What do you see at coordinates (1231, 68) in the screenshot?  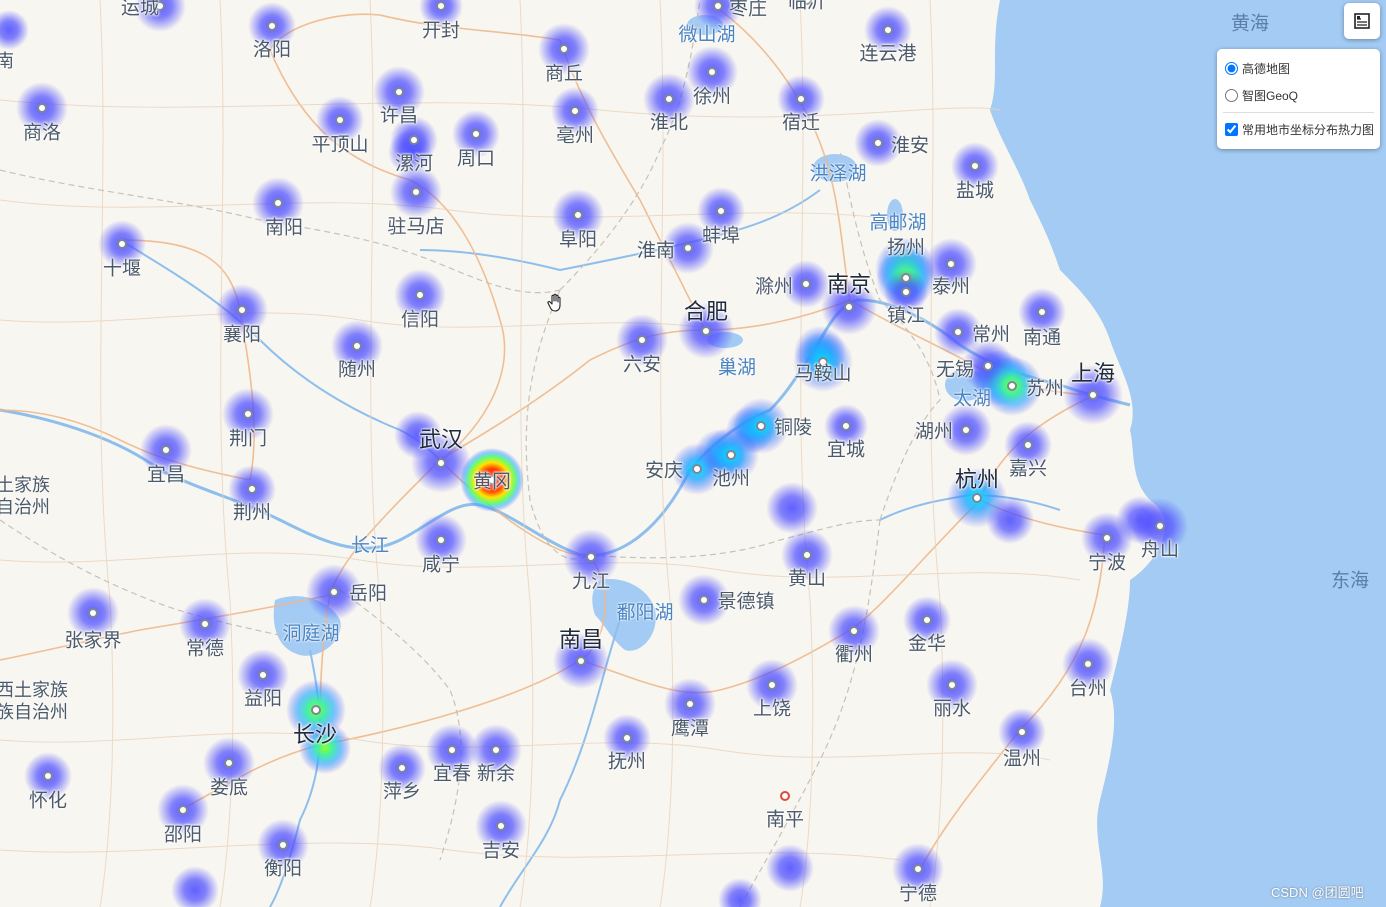 I see `base-layer-radio-amap` at bounding box center [1231, 68].